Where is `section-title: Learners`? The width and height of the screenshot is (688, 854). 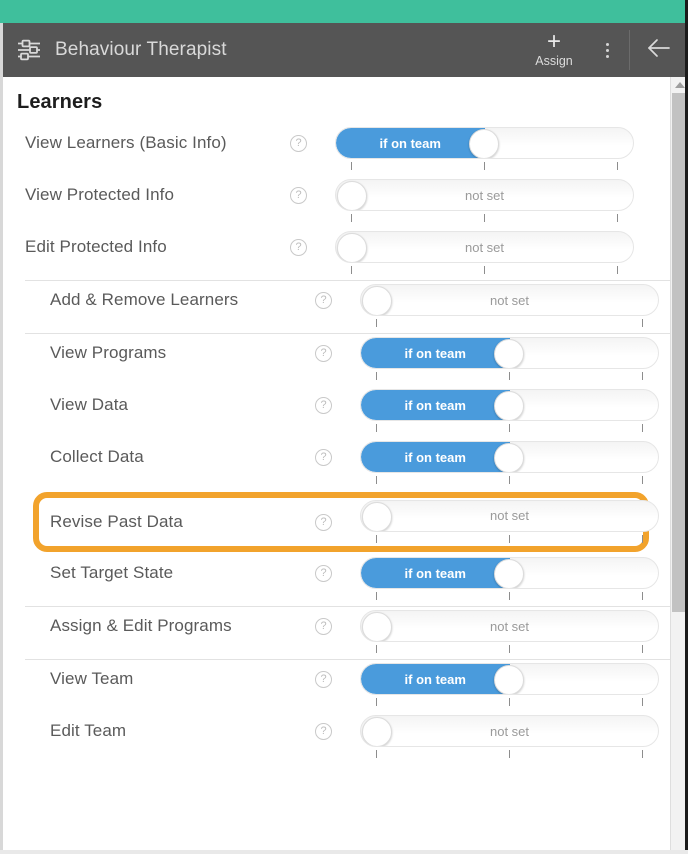
section-title: Learners is located at coordinates (60, 102).